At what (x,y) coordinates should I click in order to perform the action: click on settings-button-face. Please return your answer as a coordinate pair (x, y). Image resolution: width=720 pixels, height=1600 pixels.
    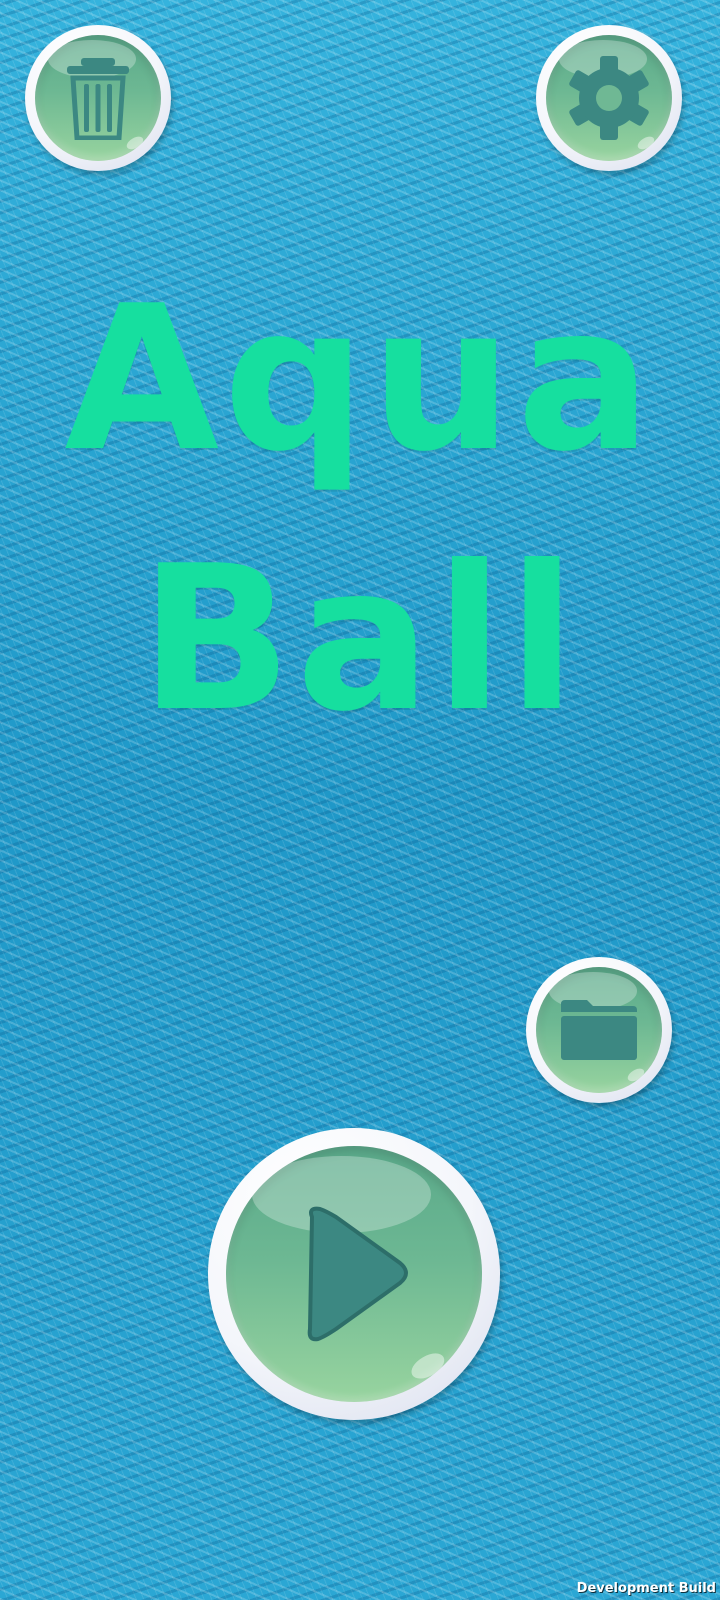
    Looking at the image, I should click on (609, 98).